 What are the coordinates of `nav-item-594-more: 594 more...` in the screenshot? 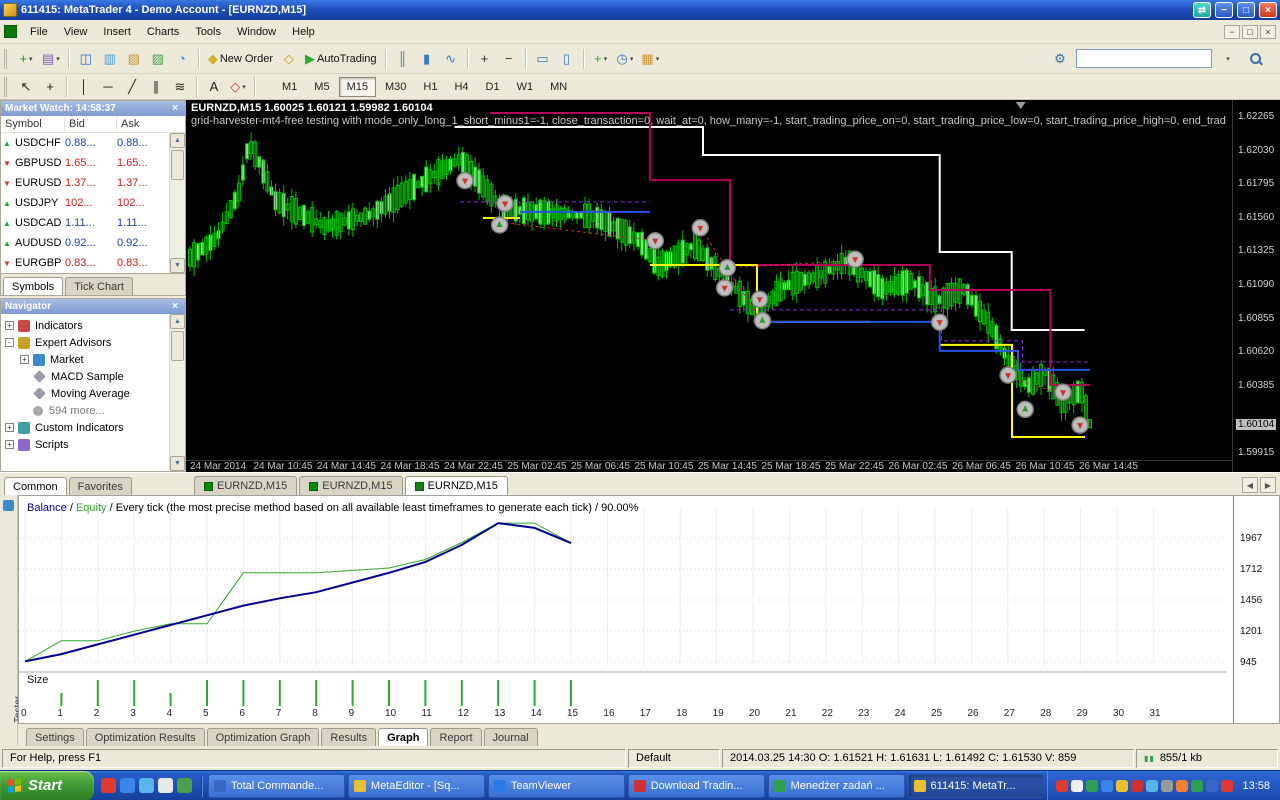 It's located at (93, 410).